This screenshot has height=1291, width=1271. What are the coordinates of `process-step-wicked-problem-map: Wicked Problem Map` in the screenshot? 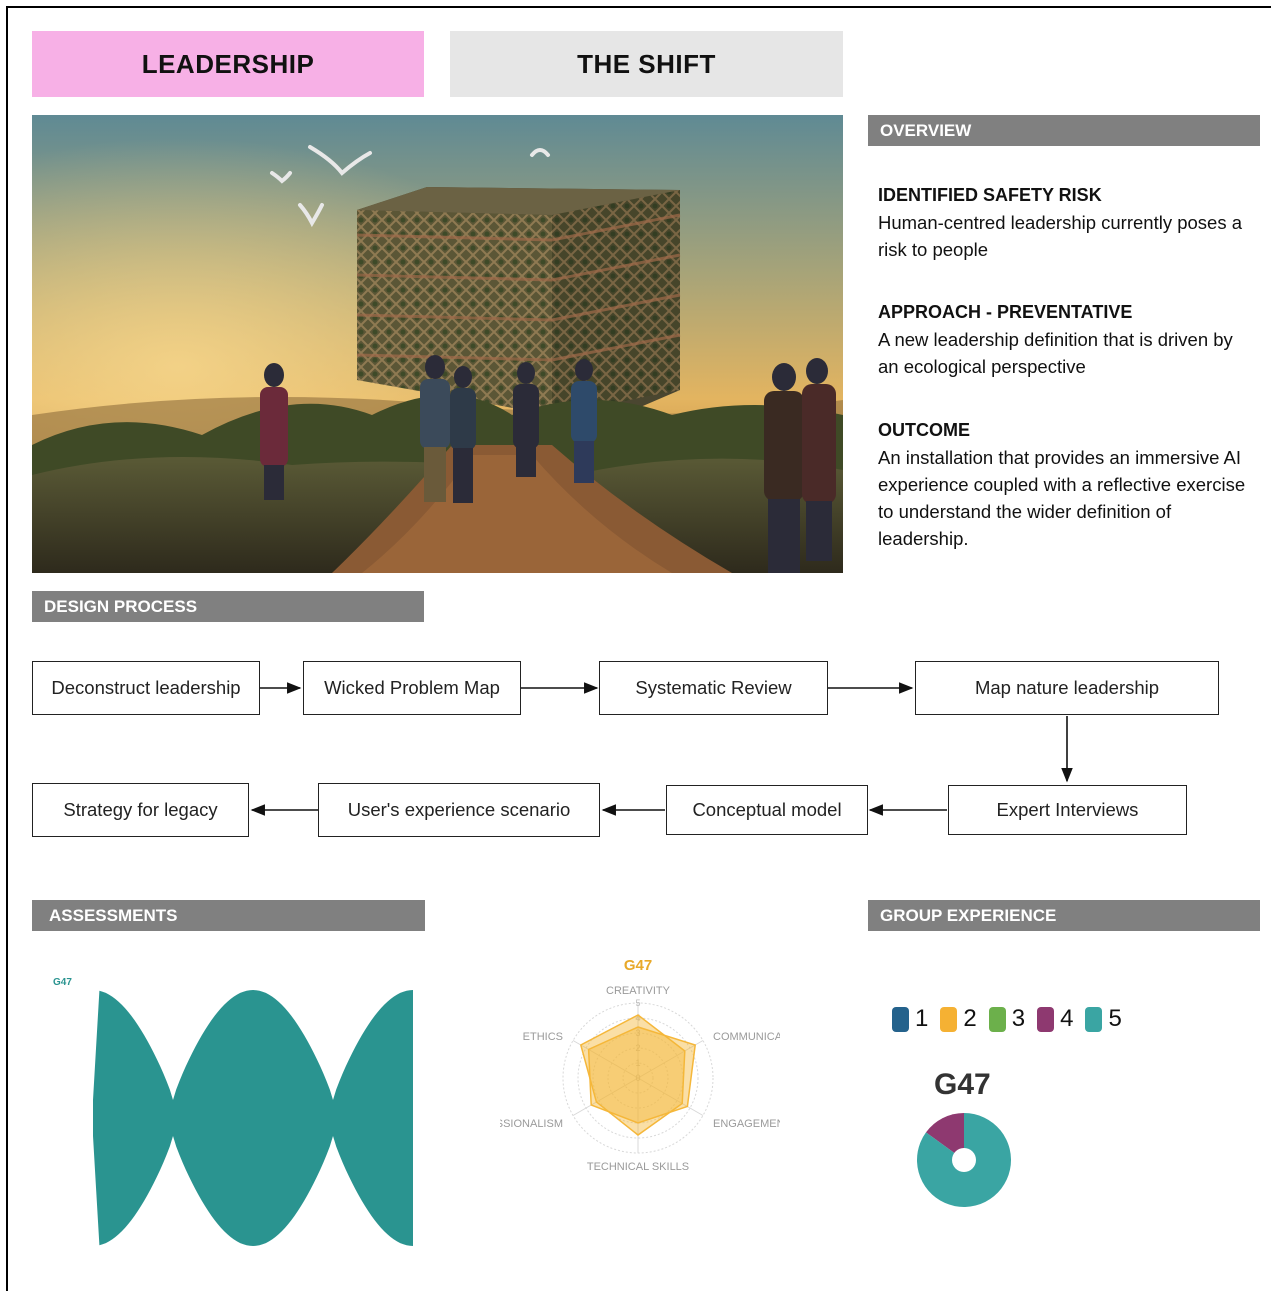 It's located at (412, 688).